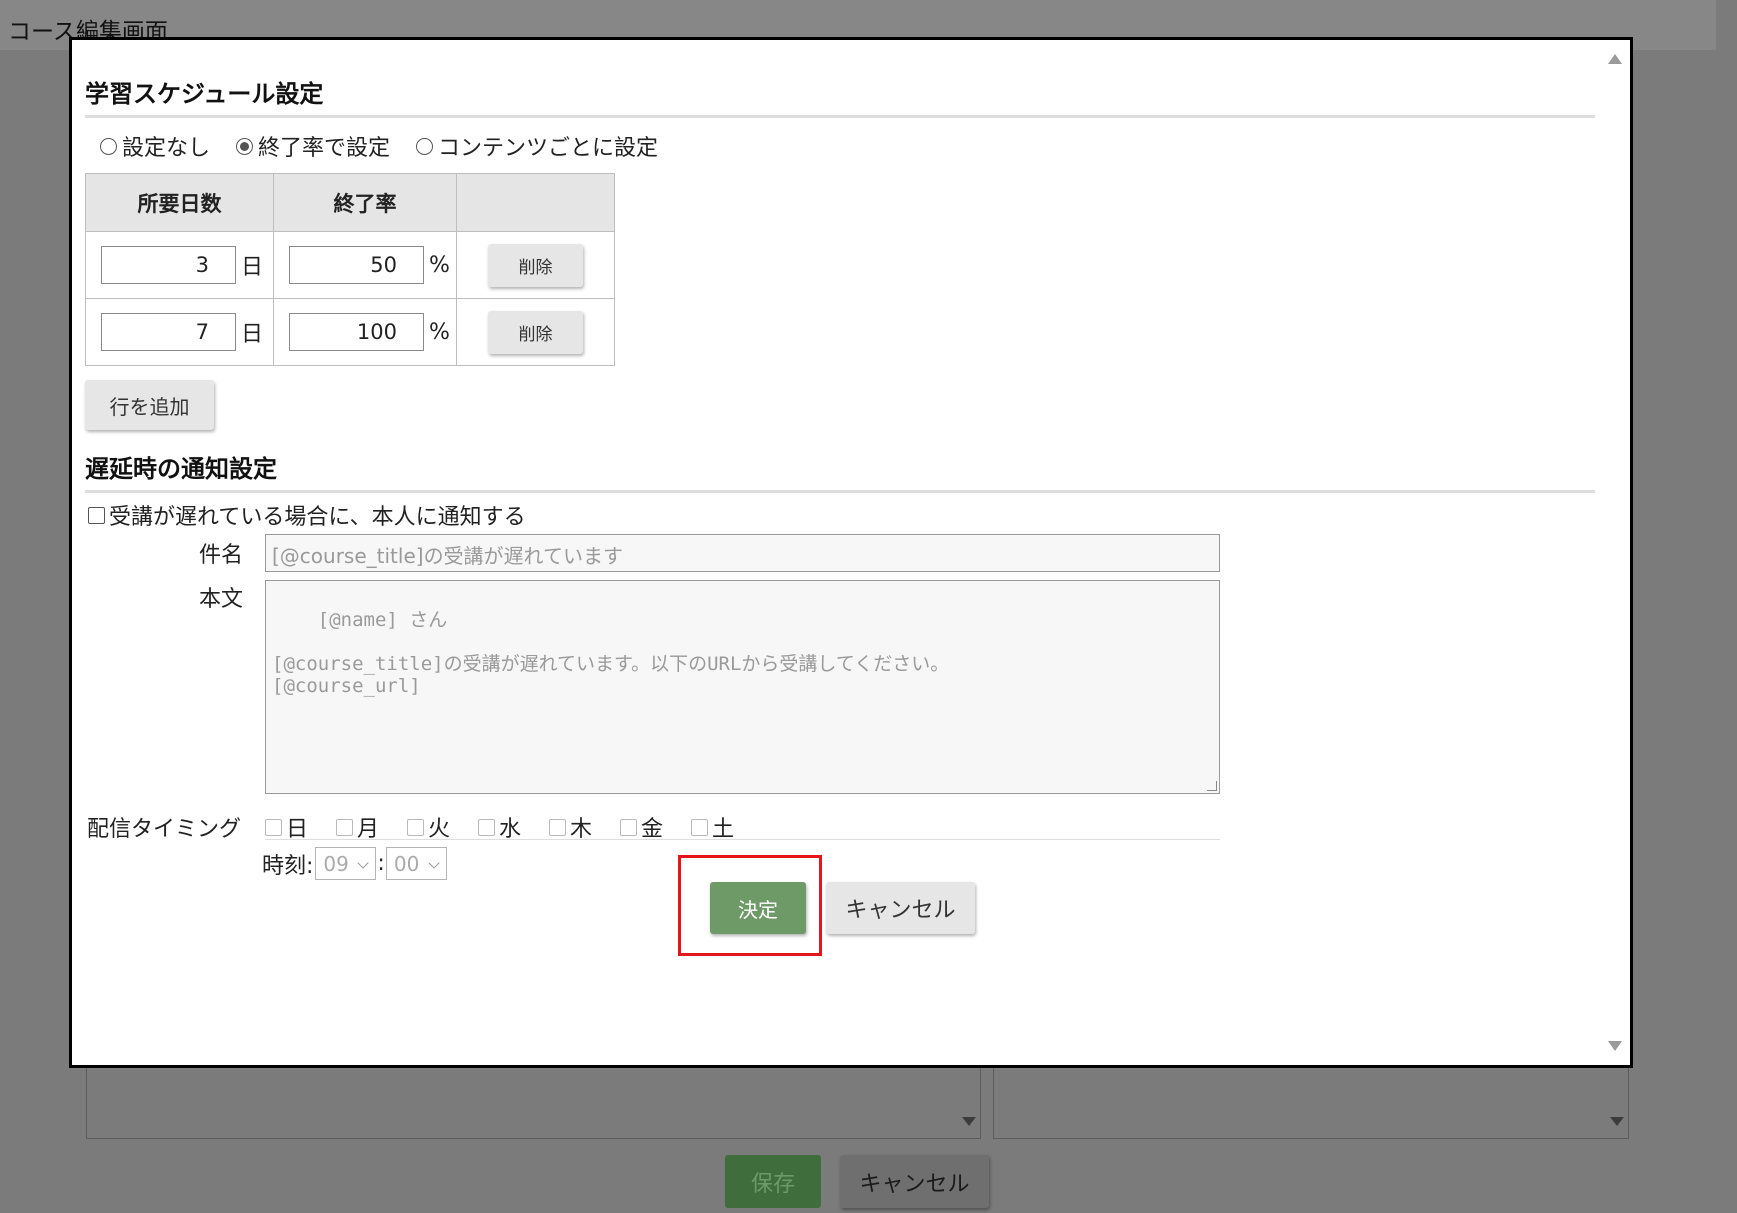  I want to click on column-header-actions, so click(535, 202).